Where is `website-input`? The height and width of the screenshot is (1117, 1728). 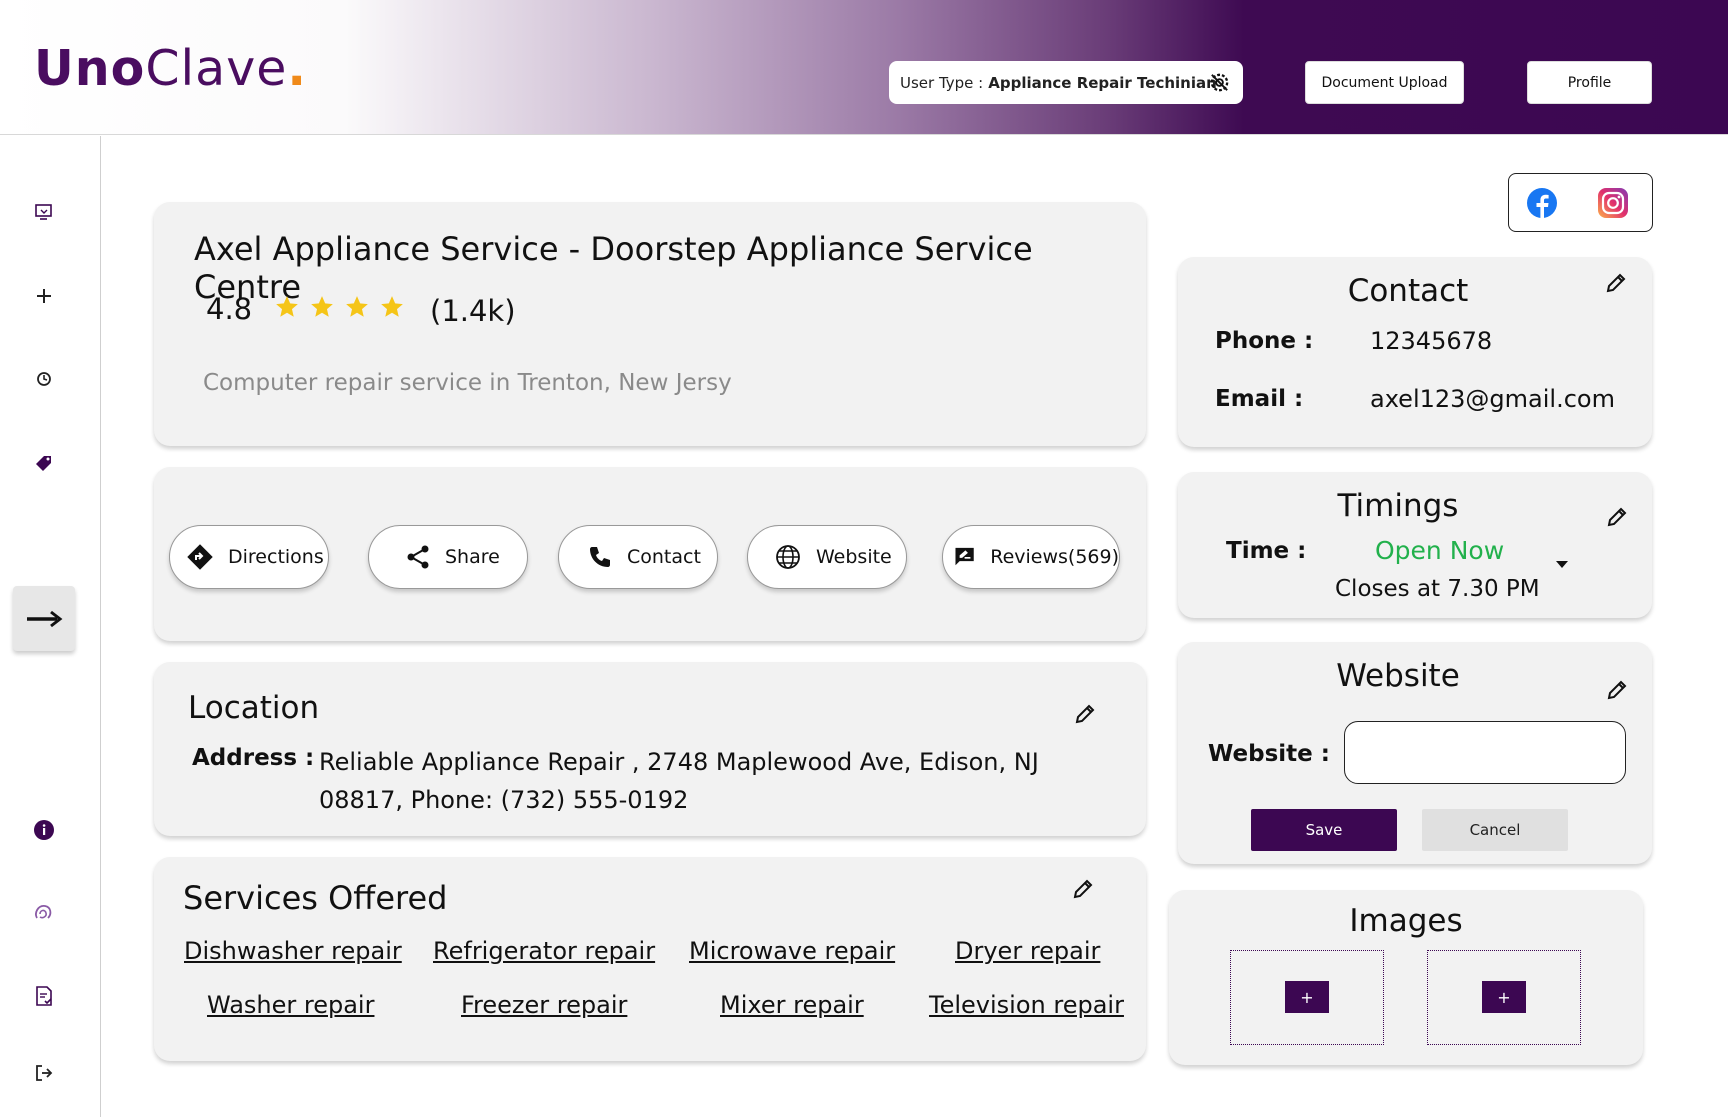 website-input is located at coordinates (1485, 752).